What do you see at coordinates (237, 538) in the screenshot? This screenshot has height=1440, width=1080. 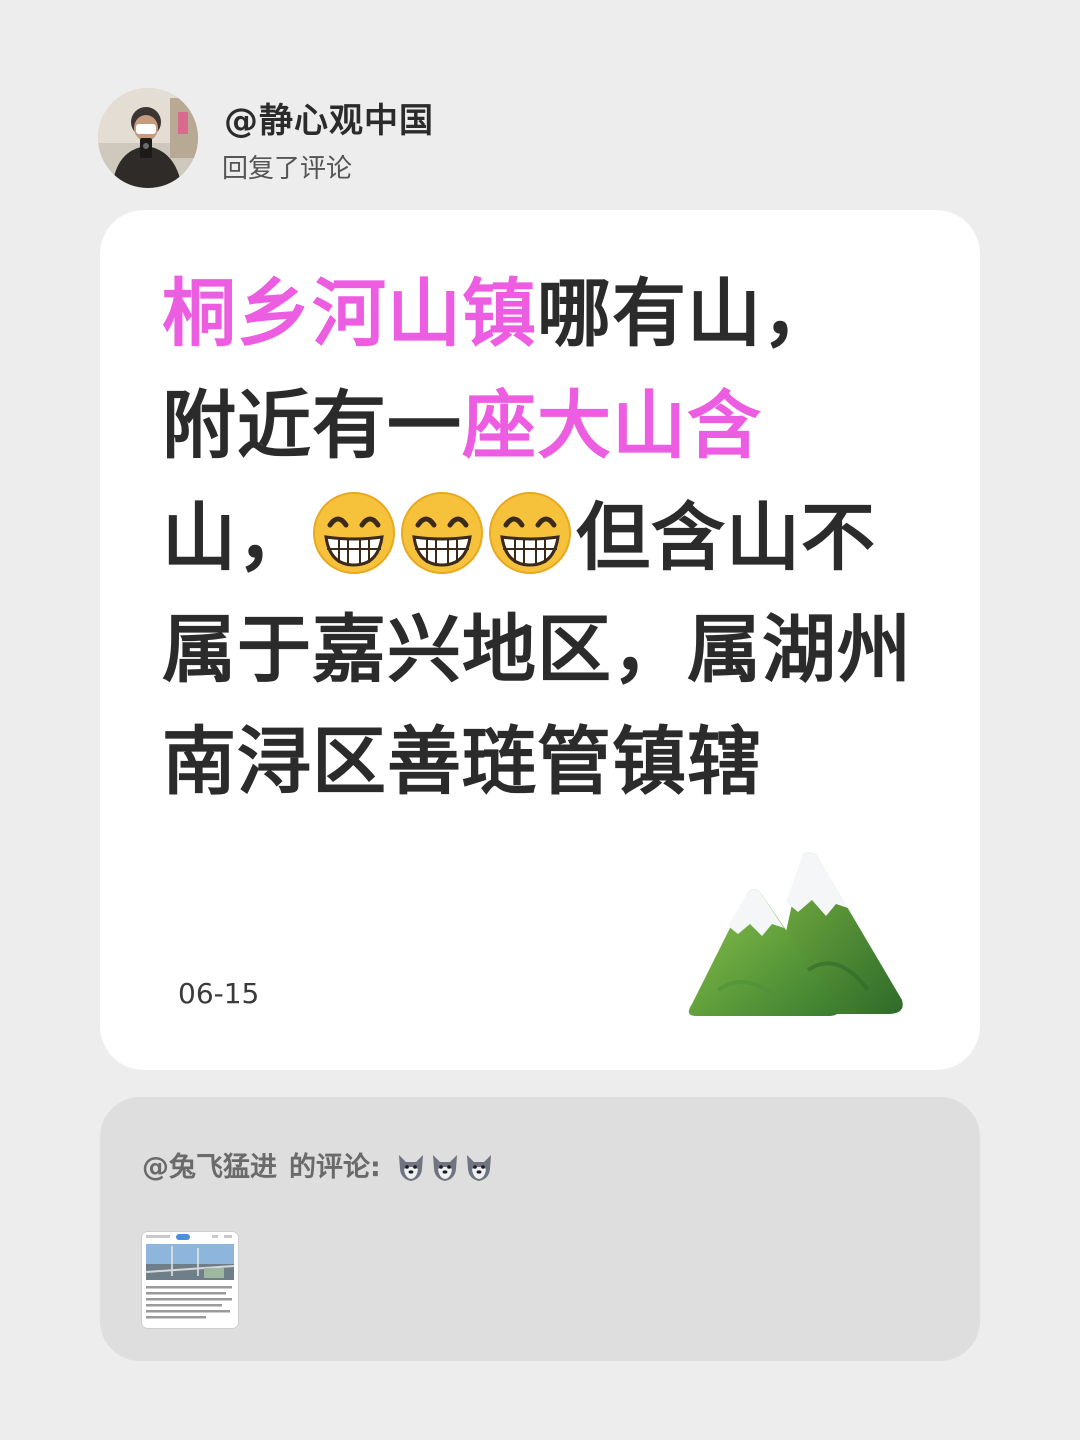 I see `reply-text-segment: 山，` at bounding box center [237, 538].